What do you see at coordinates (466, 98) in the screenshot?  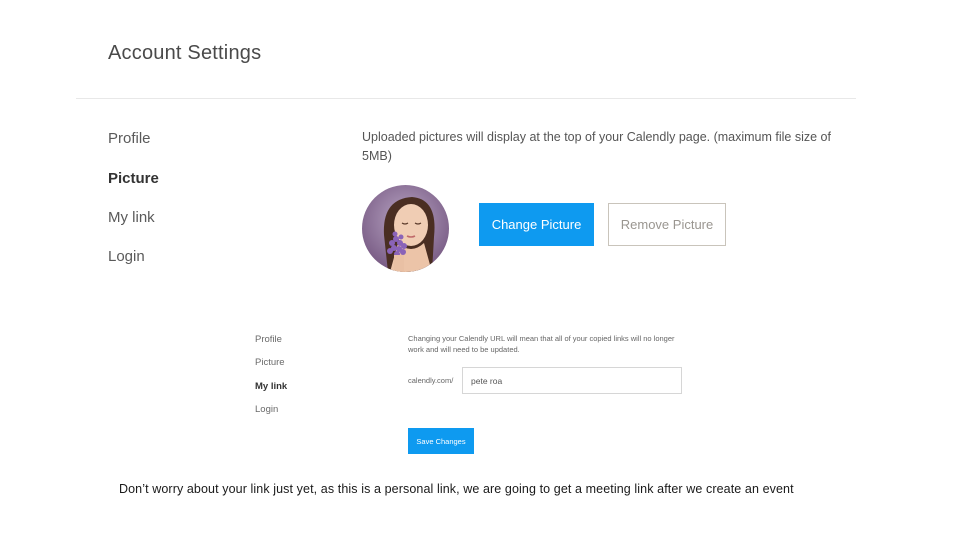 I see `header-divider` at bounding box center [466, 98].